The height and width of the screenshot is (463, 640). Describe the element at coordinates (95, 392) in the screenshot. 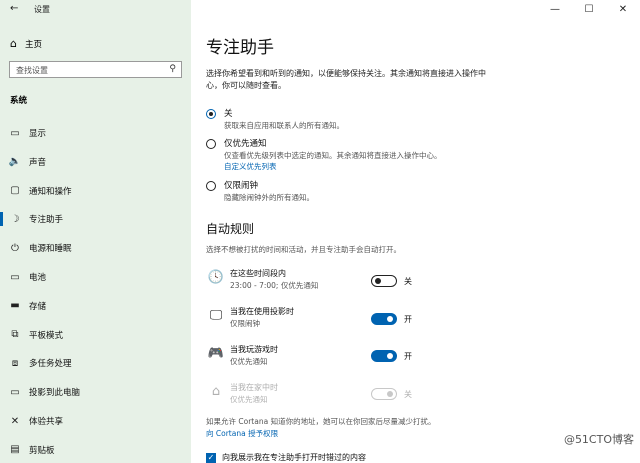

I see `sidebar-item: ▭ 投影到此电脑` at that location.